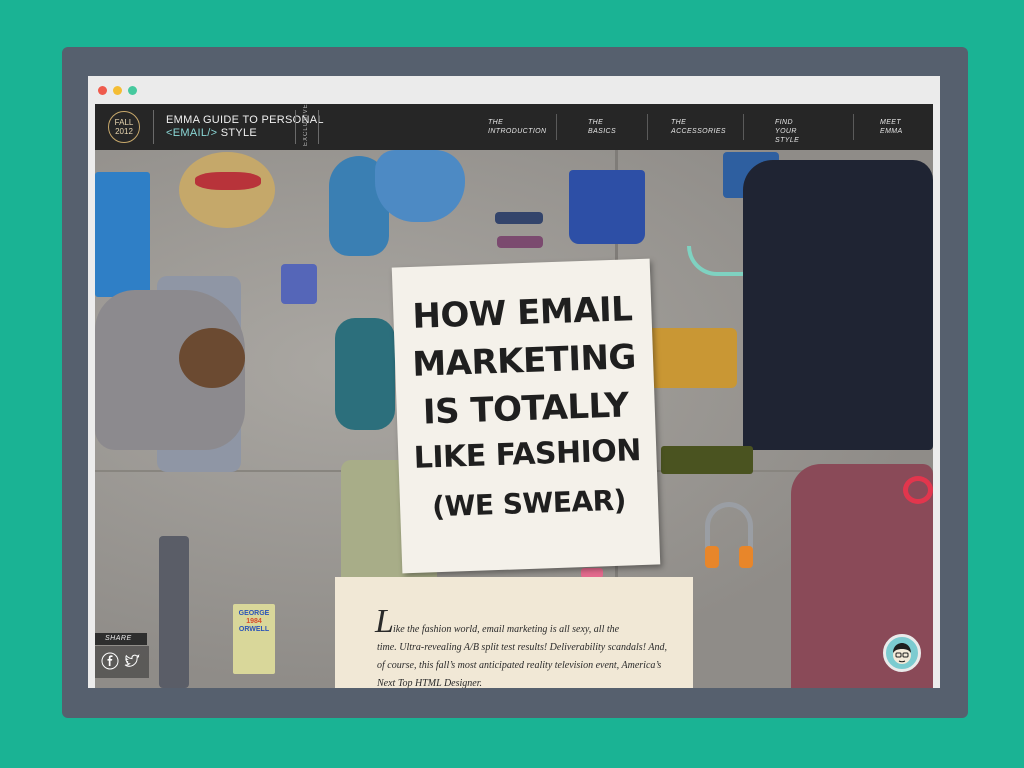 The height and width of the screenshot is (768, 1024). I want to click on nav-link-line: YOUR STYLE, so click(787, 136).